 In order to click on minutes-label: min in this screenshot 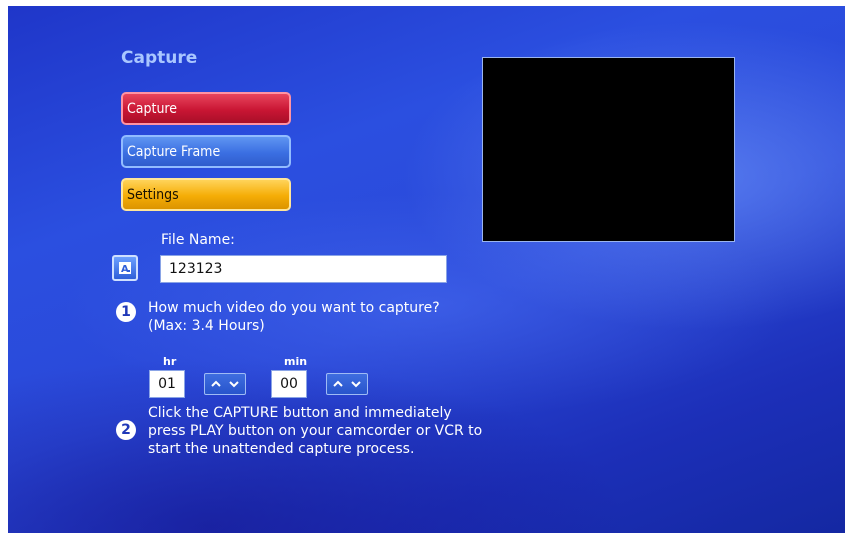, I will do `click(296, 361)`.